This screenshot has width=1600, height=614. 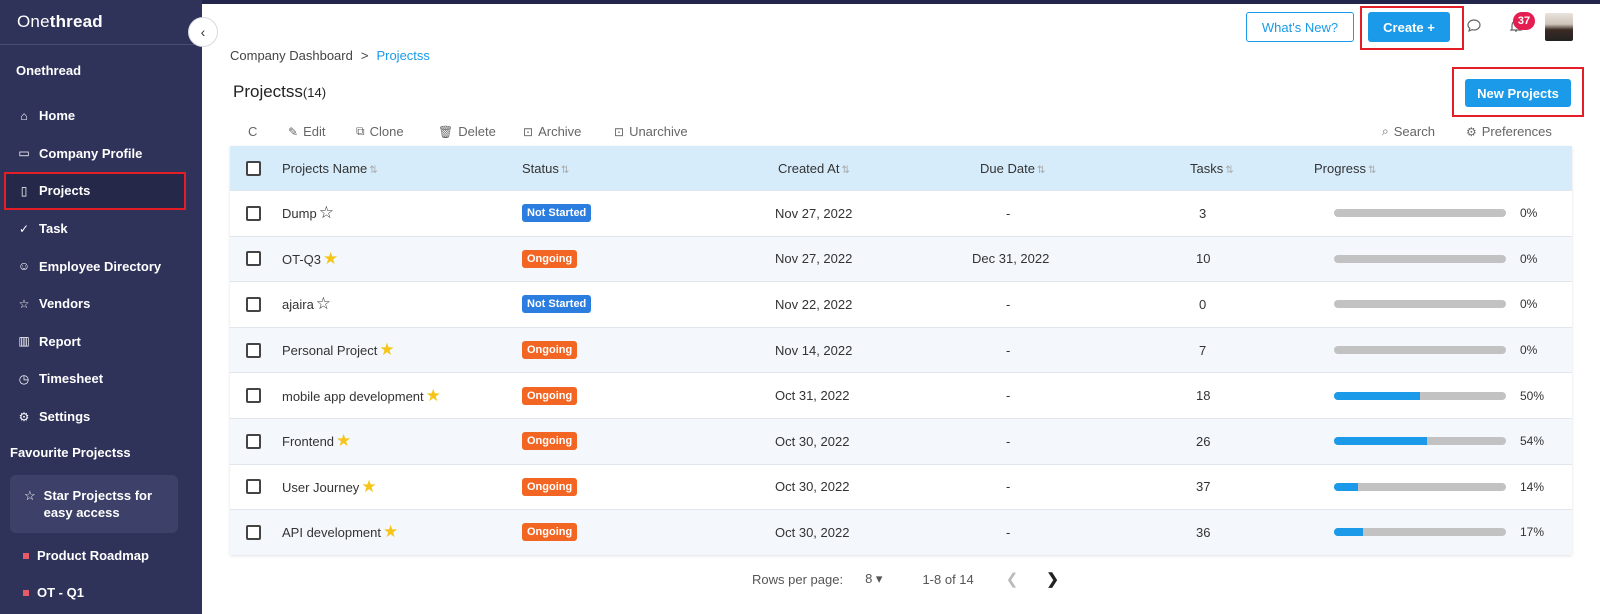 I want to click on task-count: 3, so click(x=1203, y=213).